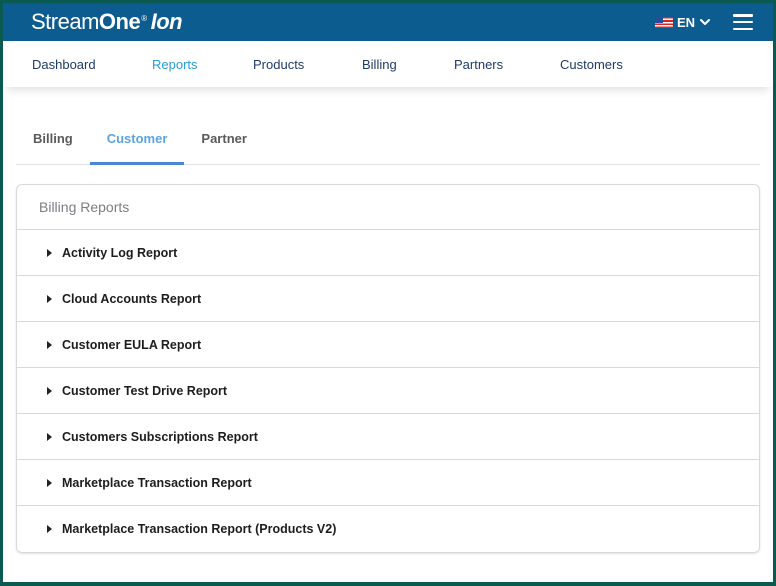 The image size is (776, 586). Describe the element at coordinates (591, 64) in the screenshot. I see `nav-customers: Customers` at that location.